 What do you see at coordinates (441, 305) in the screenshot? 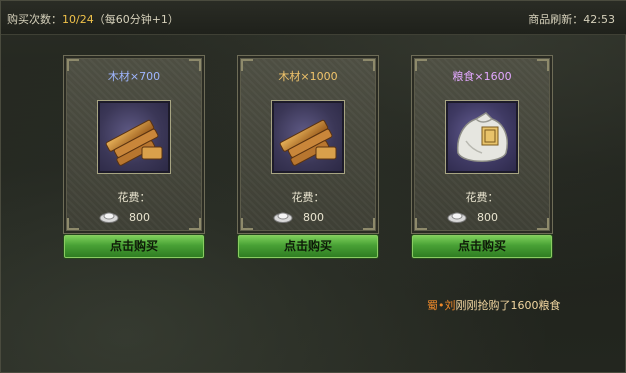
I see `notice-player: 蜀•刘` at bounding box center [441, 305].